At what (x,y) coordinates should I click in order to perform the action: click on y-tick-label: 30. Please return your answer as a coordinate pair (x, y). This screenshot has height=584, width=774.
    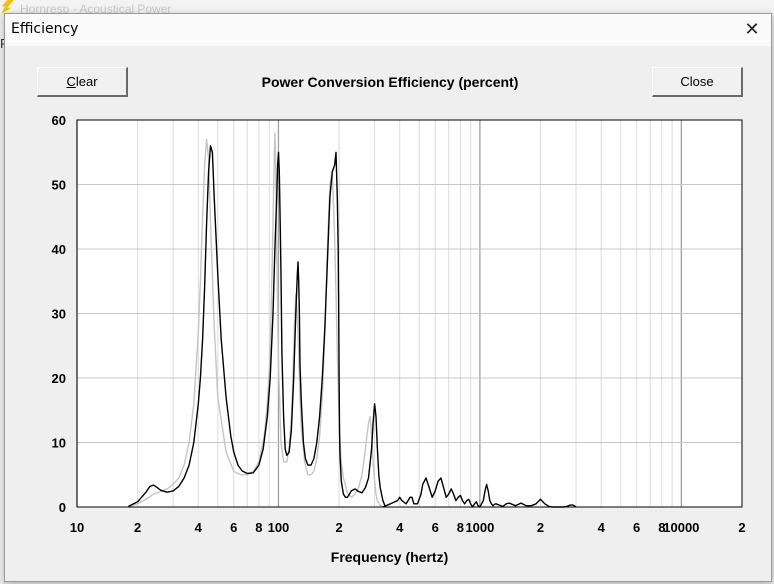
    Looking at the image, I should click on (59, 314).